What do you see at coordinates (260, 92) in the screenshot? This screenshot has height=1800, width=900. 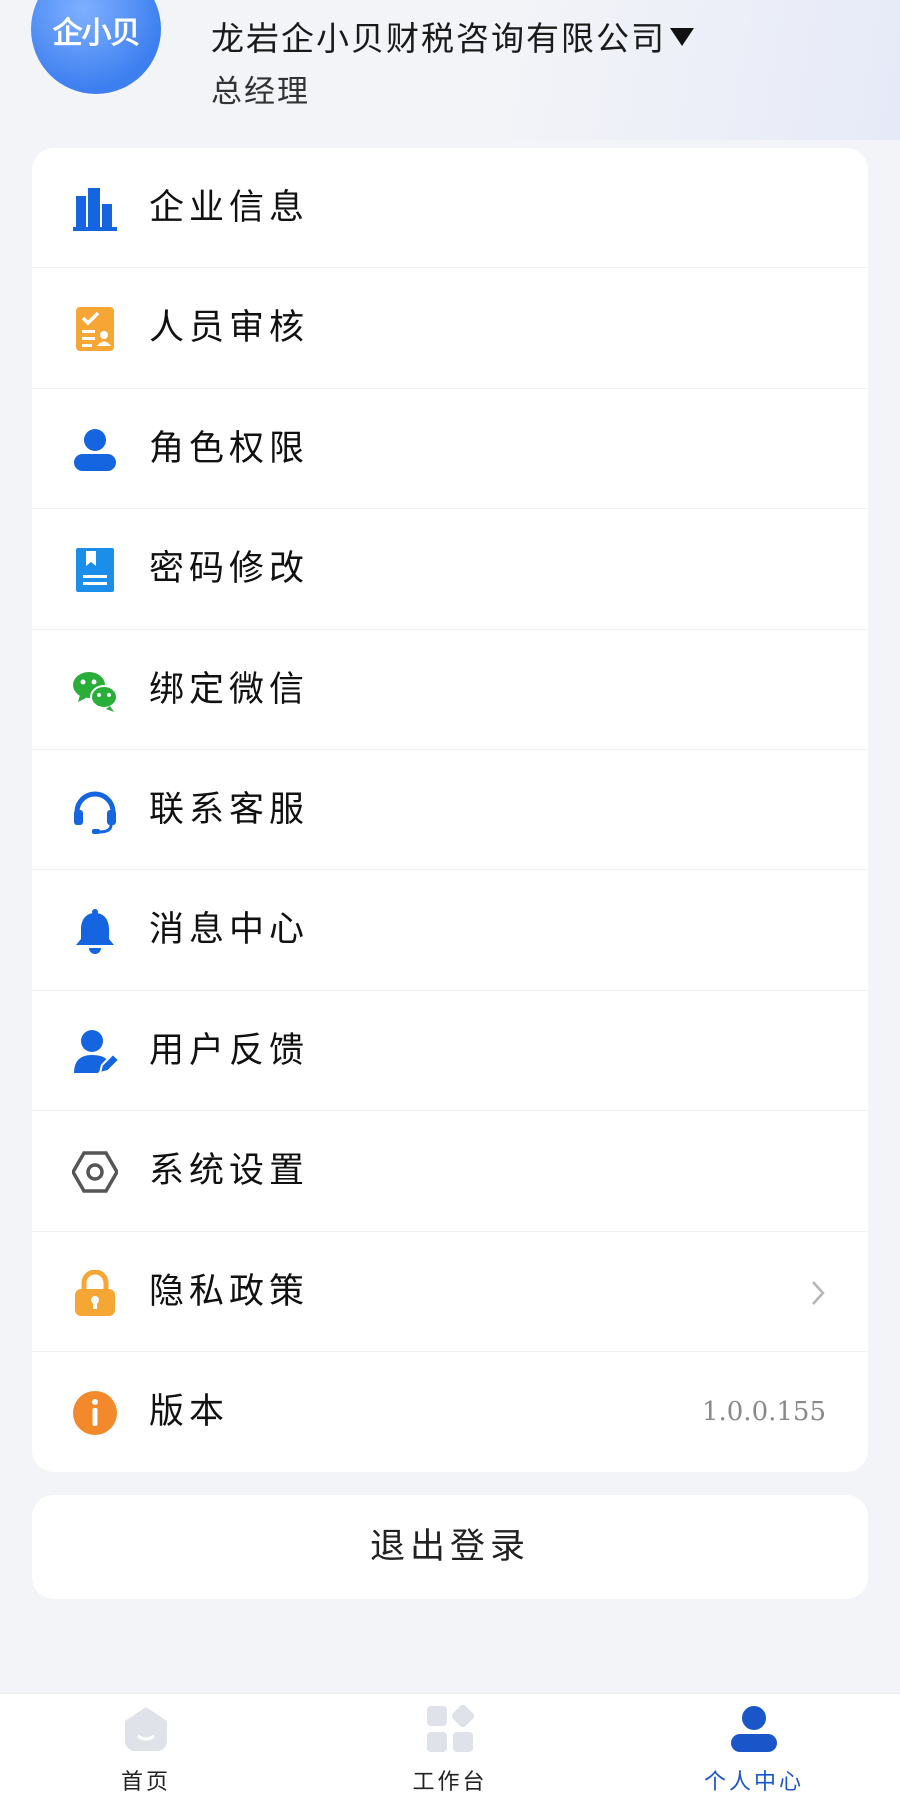 I see `user-role: 总经理` at bounding box center [260, 92].